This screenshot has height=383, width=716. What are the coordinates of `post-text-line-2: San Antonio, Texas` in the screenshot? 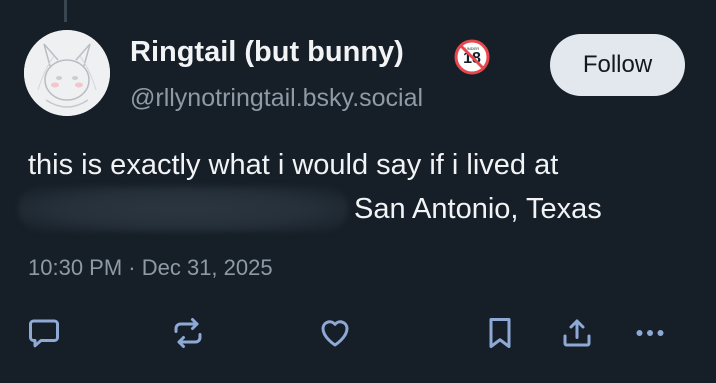 It's located at (478, 209).